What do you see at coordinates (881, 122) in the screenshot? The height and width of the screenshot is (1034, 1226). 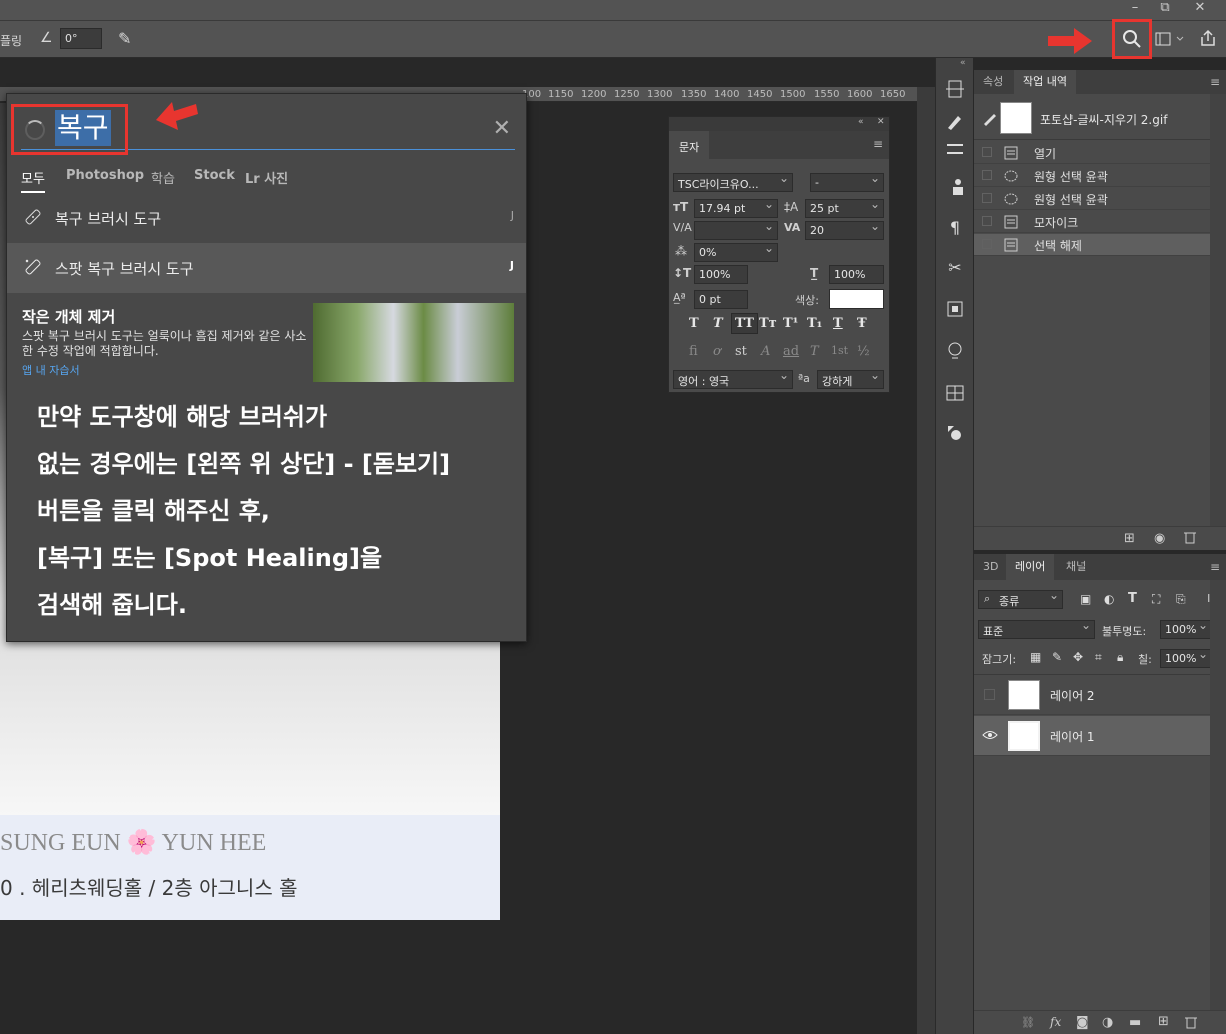 I see `close-panel-icon: ✕` at bounding box center [881, 122].